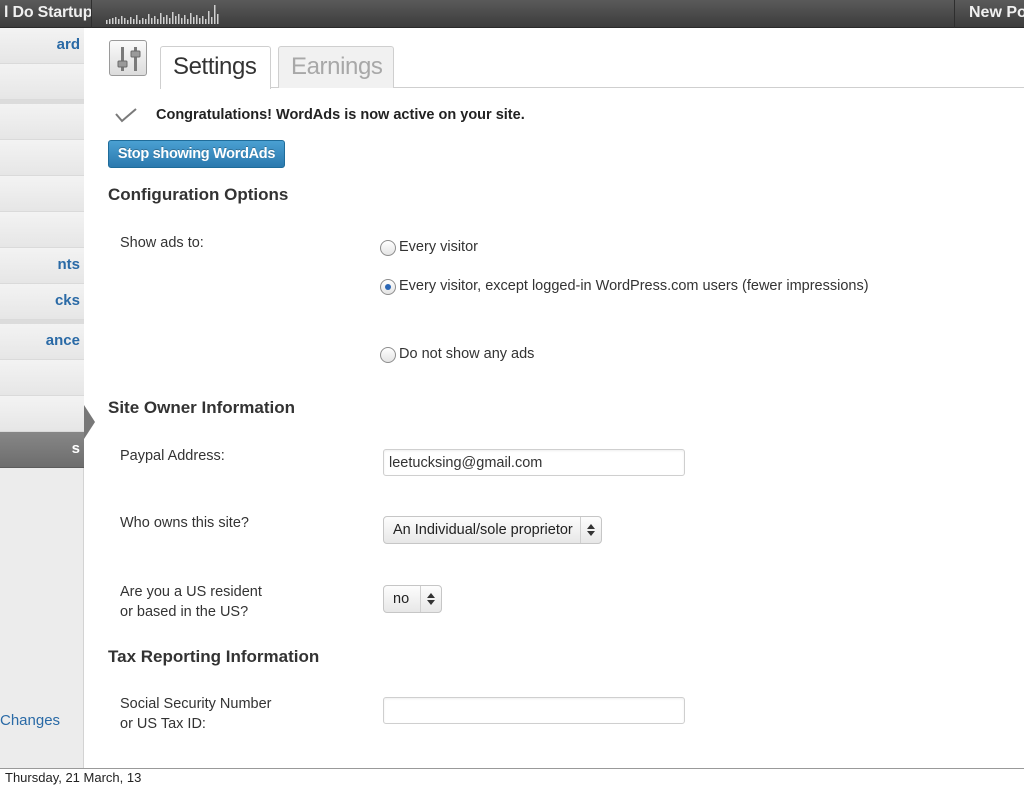  I want to click on stats-sparkline-icon, so click(166, 14).